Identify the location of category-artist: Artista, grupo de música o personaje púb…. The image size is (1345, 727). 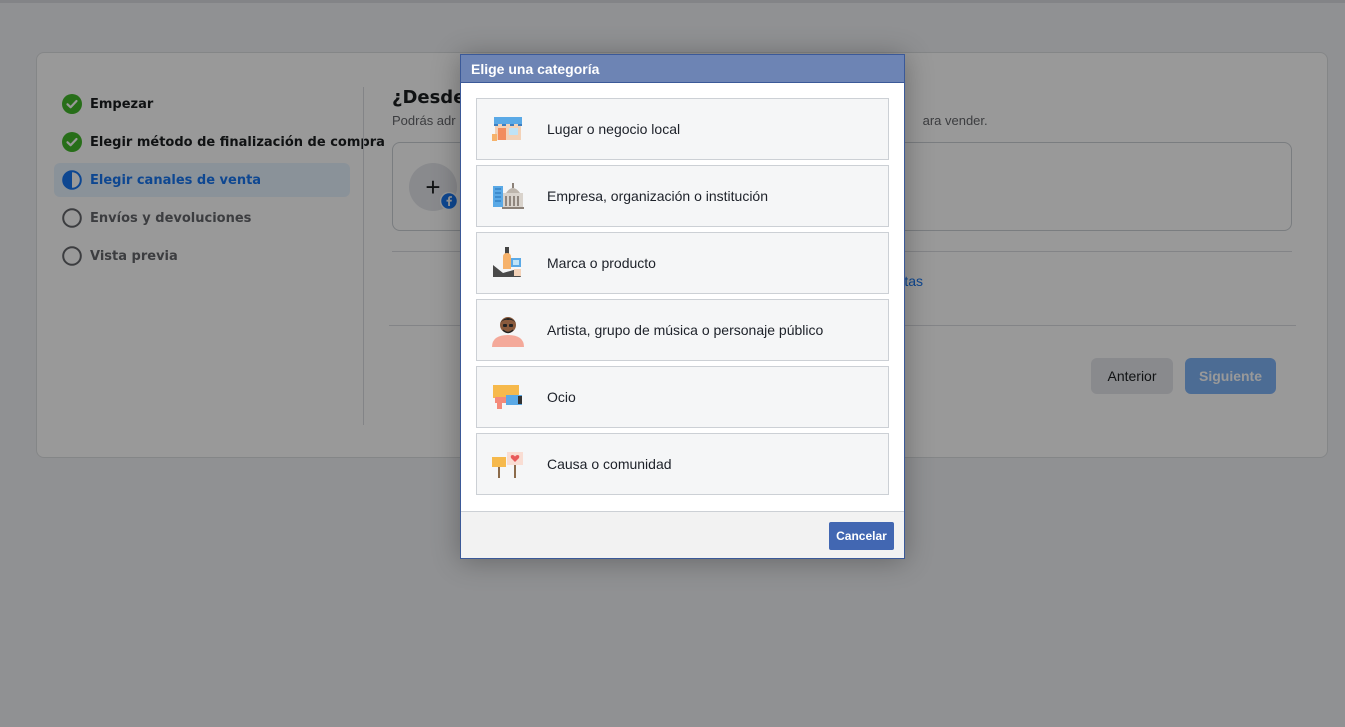
(682, 330).